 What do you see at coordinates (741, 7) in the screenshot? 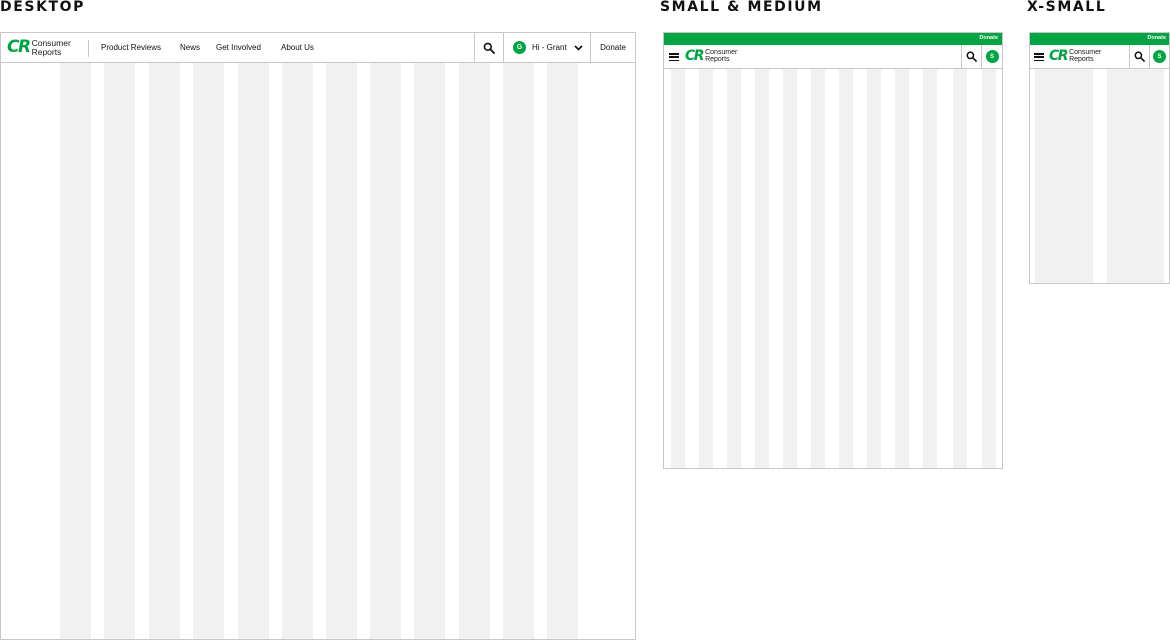
I see `small-medium-label: SMALL & MEDIUM` at bounding box center [741, 7].